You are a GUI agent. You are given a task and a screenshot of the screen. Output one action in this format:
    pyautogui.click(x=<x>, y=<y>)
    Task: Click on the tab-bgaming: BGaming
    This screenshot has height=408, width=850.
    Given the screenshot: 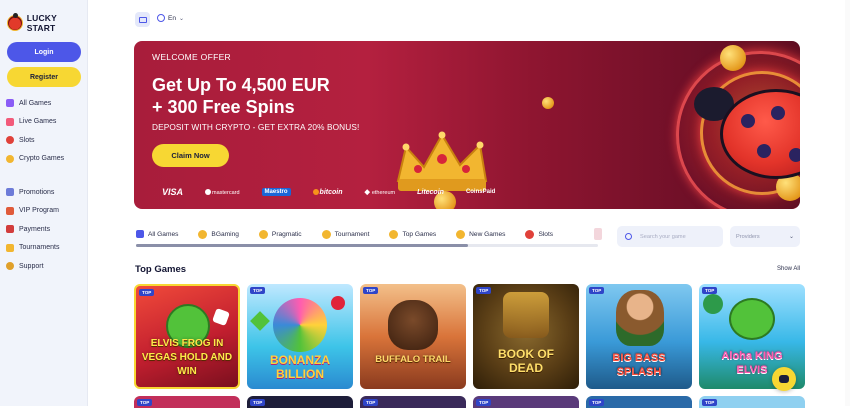 What is the action you would take?
    pyautogui.click(x=218, y=234)
    